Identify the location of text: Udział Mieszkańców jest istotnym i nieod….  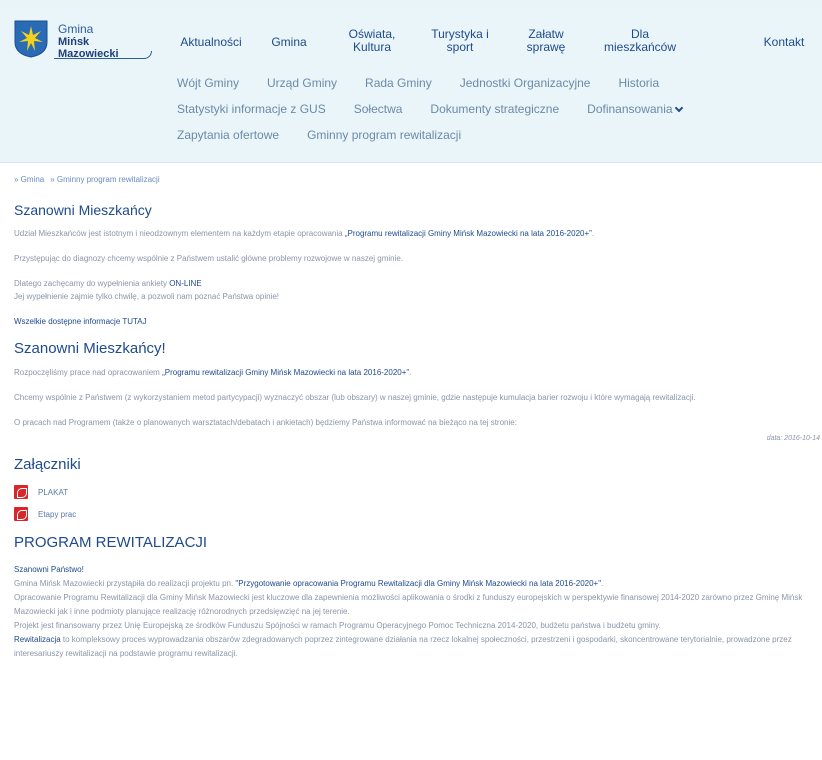
(179, 233).